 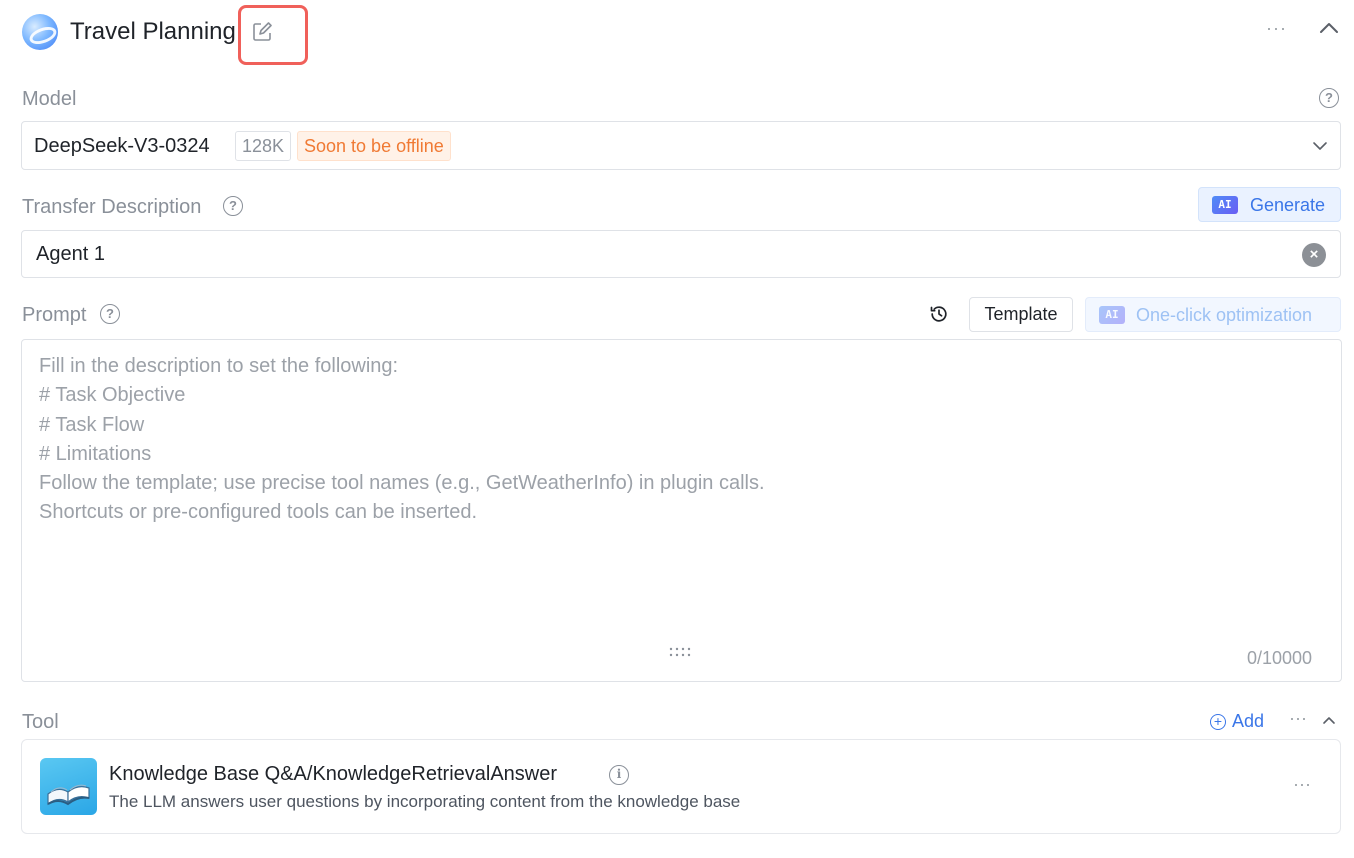 I want to click on prompt-label: Prompt, so click(x=54, y=315).